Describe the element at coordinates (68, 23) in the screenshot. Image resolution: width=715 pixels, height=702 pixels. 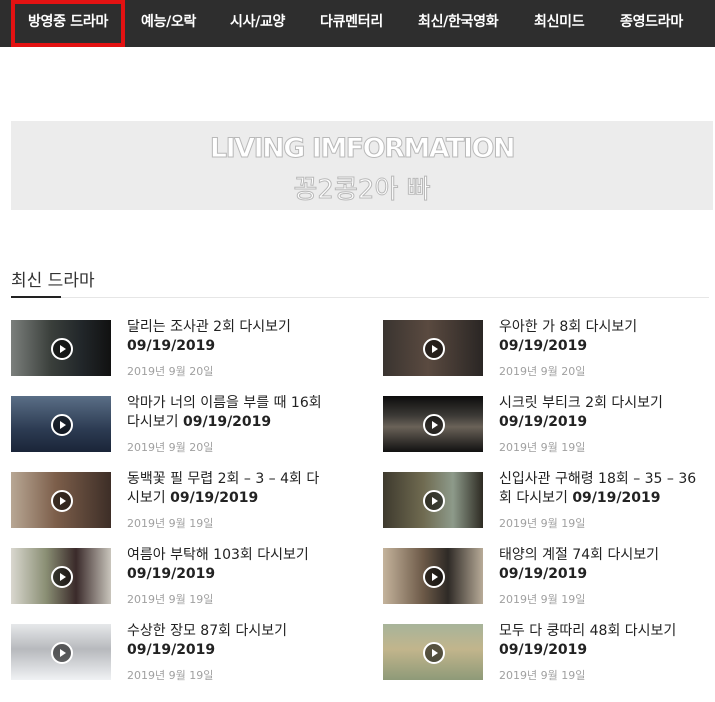
I see `nav-item-airing-drama: 방영중 드라마` at that location.